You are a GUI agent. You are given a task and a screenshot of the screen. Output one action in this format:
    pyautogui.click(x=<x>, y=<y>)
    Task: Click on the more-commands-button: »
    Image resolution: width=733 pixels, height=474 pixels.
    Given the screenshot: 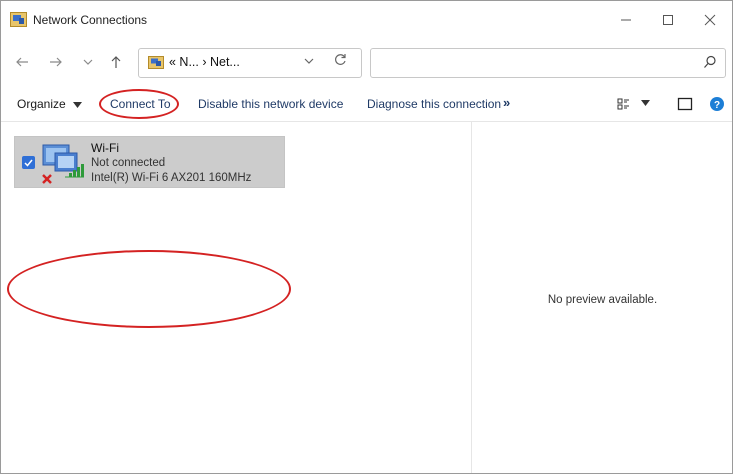 What is the action you would take?
    pyautogui.click(x=506, y=102)
    